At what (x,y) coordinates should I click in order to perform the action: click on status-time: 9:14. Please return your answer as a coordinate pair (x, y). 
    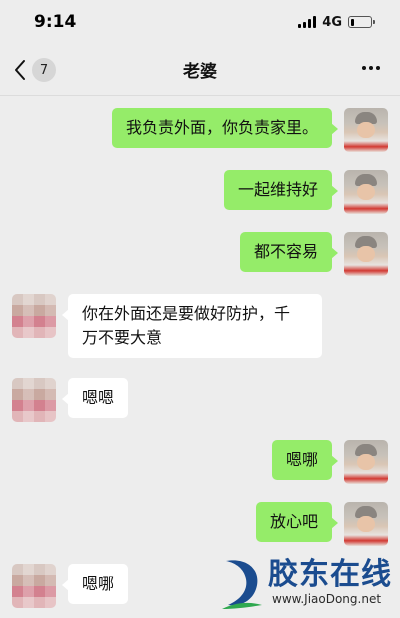
    Looking at the image, I should click on (55, 22).